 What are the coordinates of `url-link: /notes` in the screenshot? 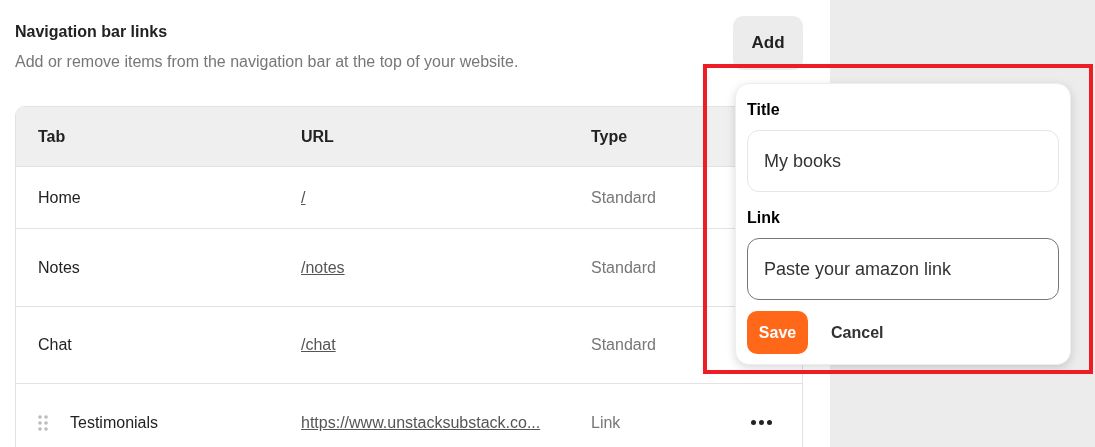 It's located at (323, 267).